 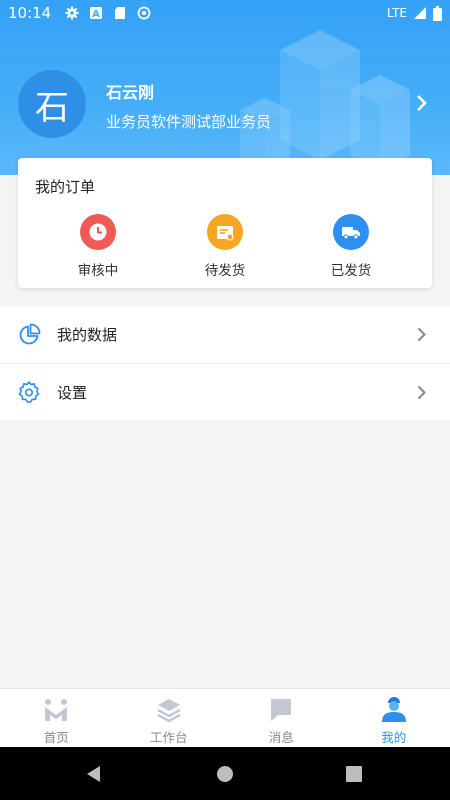 I want to click on bottom-tab-bar: 首页 工作台 消息 我的, so click(x=225, y=717).